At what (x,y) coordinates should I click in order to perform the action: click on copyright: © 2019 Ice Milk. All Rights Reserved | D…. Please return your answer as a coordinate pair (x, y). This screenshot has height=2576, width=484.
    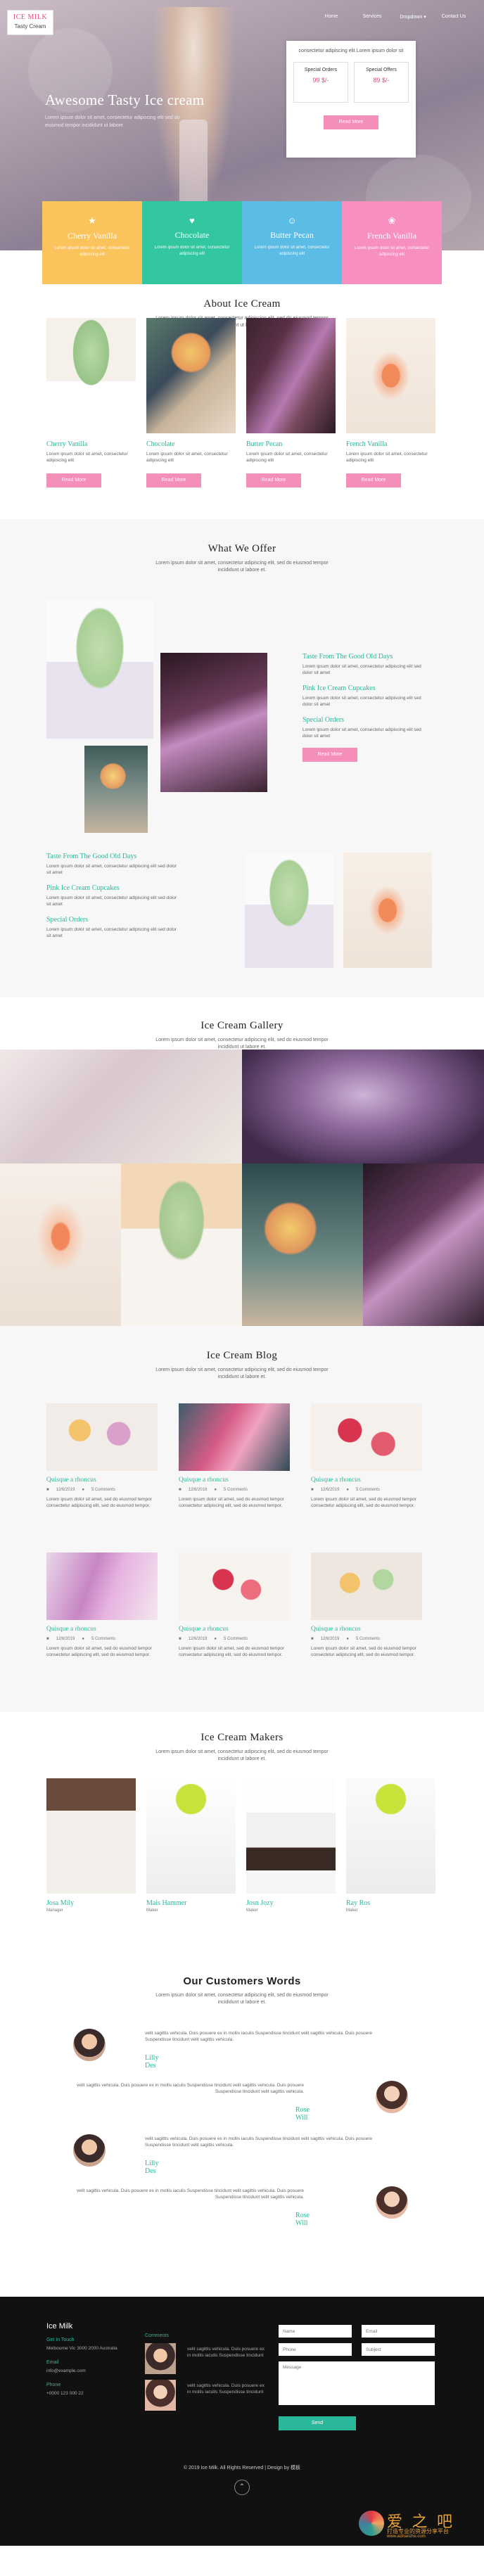
    Looking at the image, I should click on (242, 2468).